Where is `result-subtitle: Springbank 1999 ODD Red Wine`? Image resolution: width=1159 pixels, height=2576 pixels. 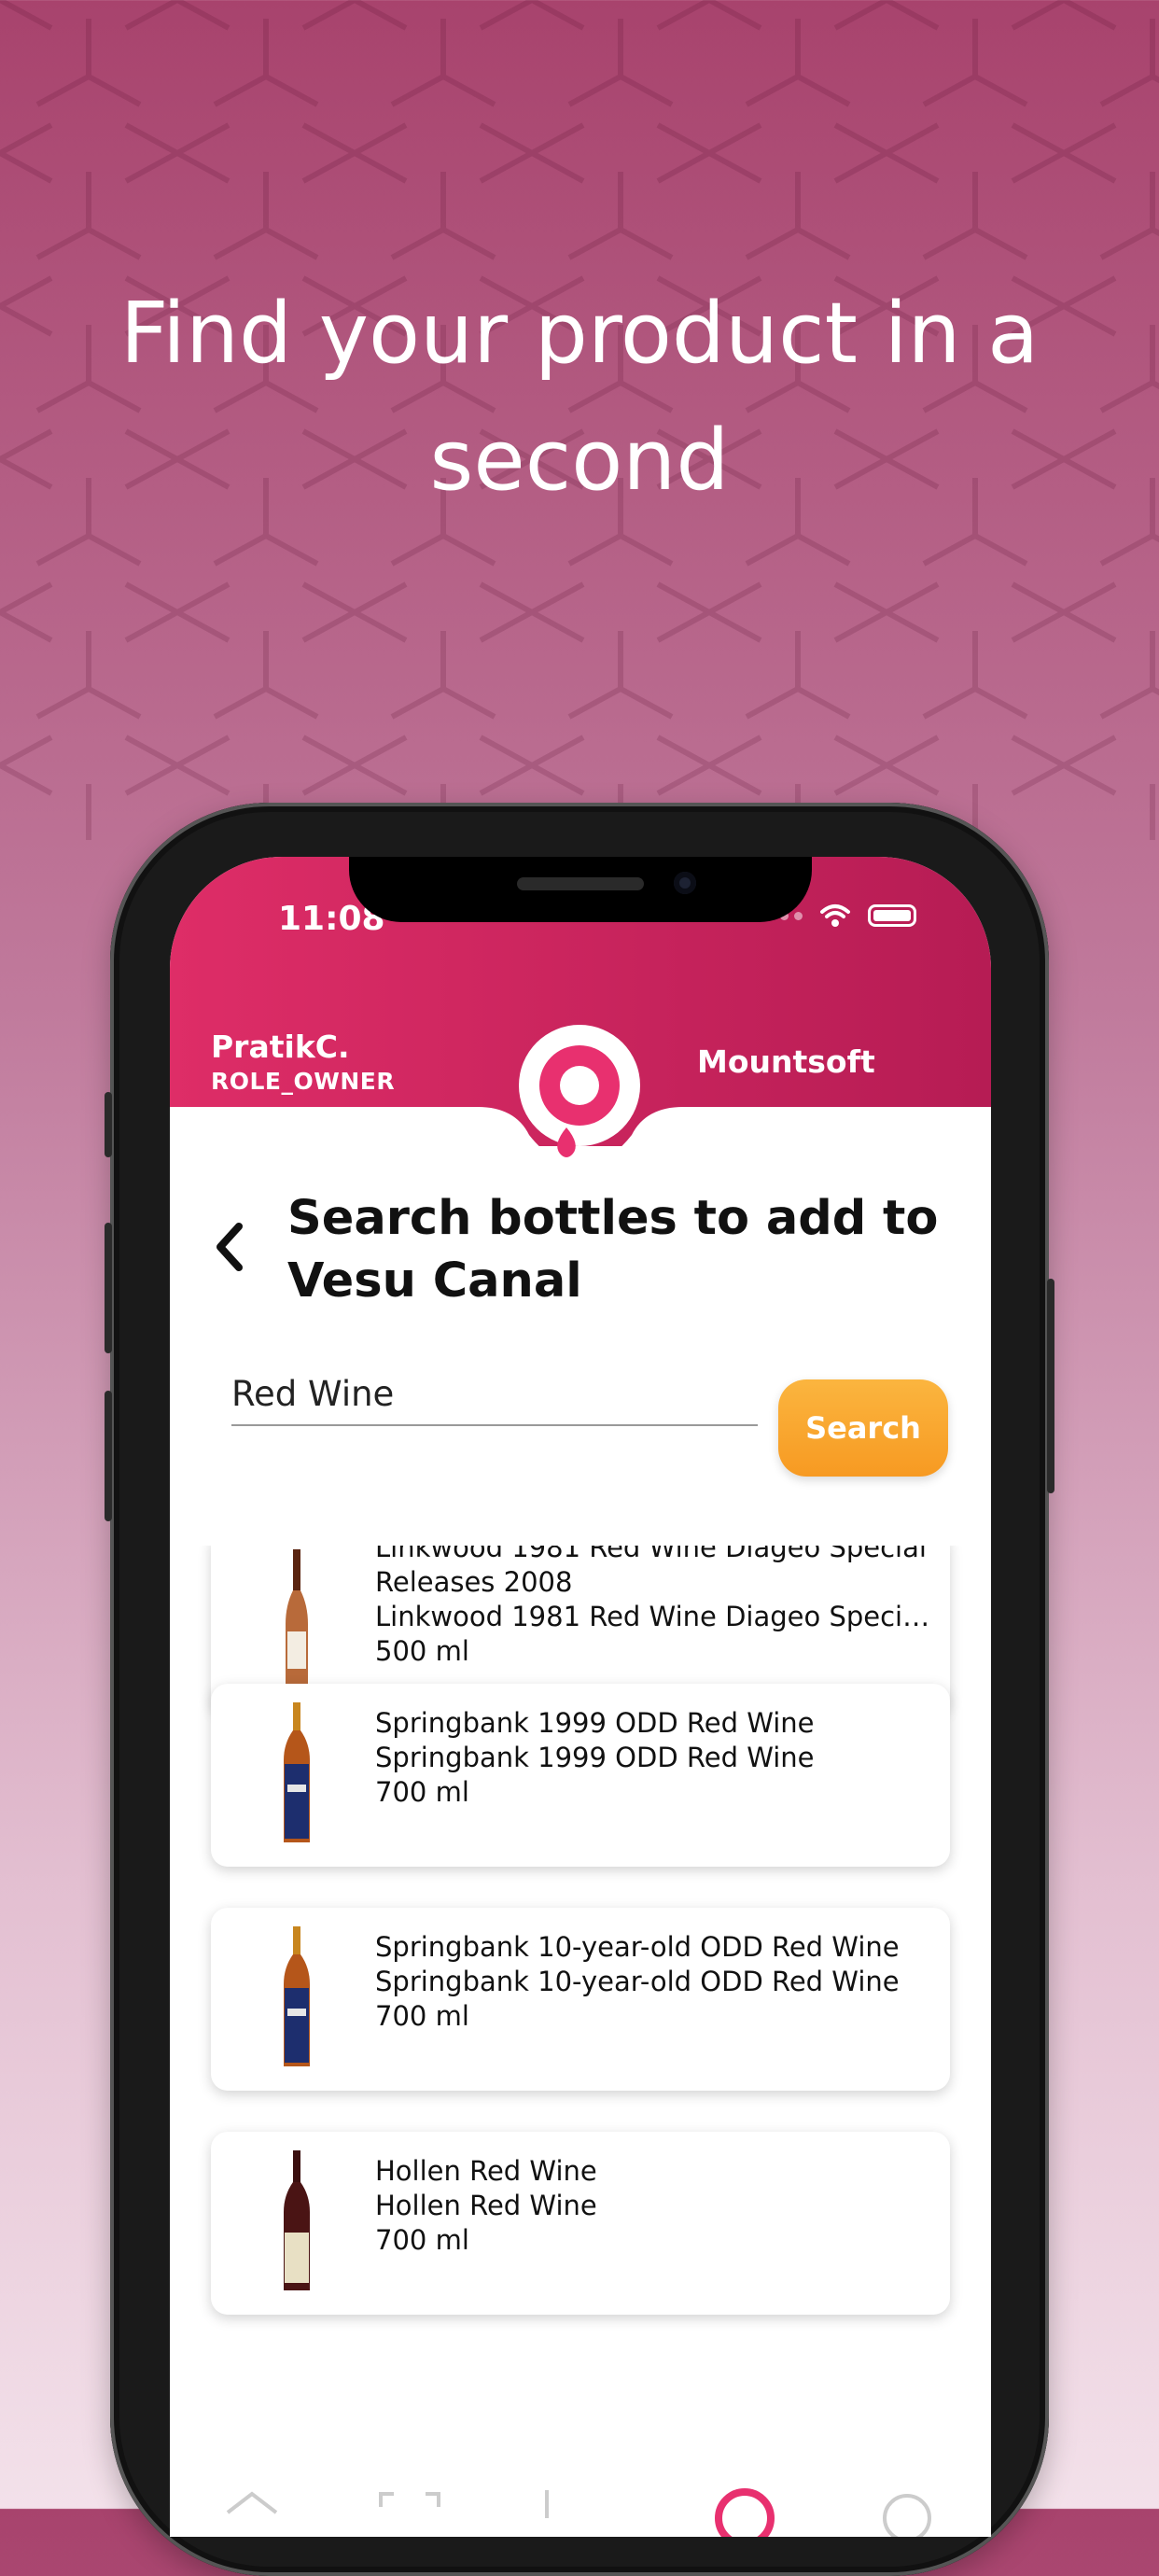
result-subtitle: Springbank 1999 ODD Red Wine is located at coordinates (595, 1757).